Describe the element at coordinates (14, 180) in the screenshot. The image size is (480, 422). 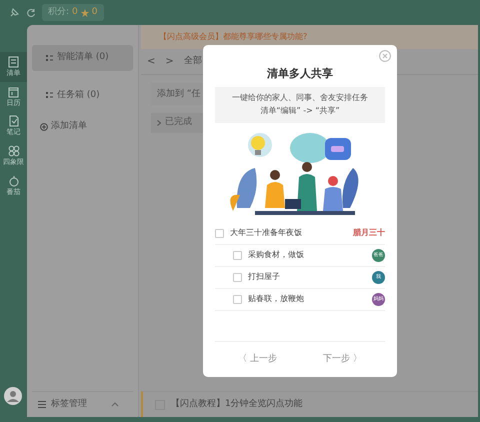
I see `timer-icon` at that location.